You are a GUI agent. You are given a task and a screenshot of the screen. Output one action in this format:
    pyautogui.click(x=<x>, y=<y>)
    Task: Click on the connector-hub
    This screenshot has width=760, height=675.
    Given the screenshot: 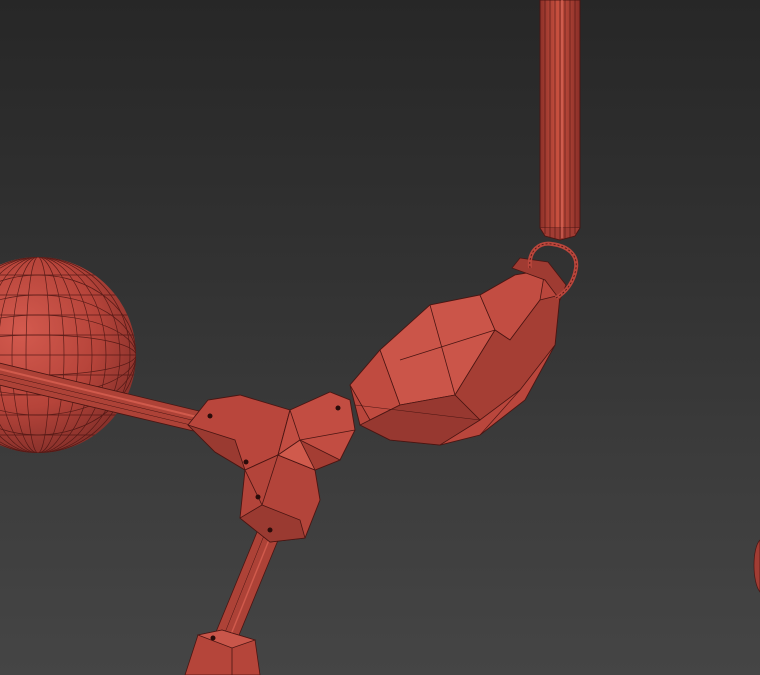 What is the action you would take?
    pyautogui.click(x=271, y=467)
    